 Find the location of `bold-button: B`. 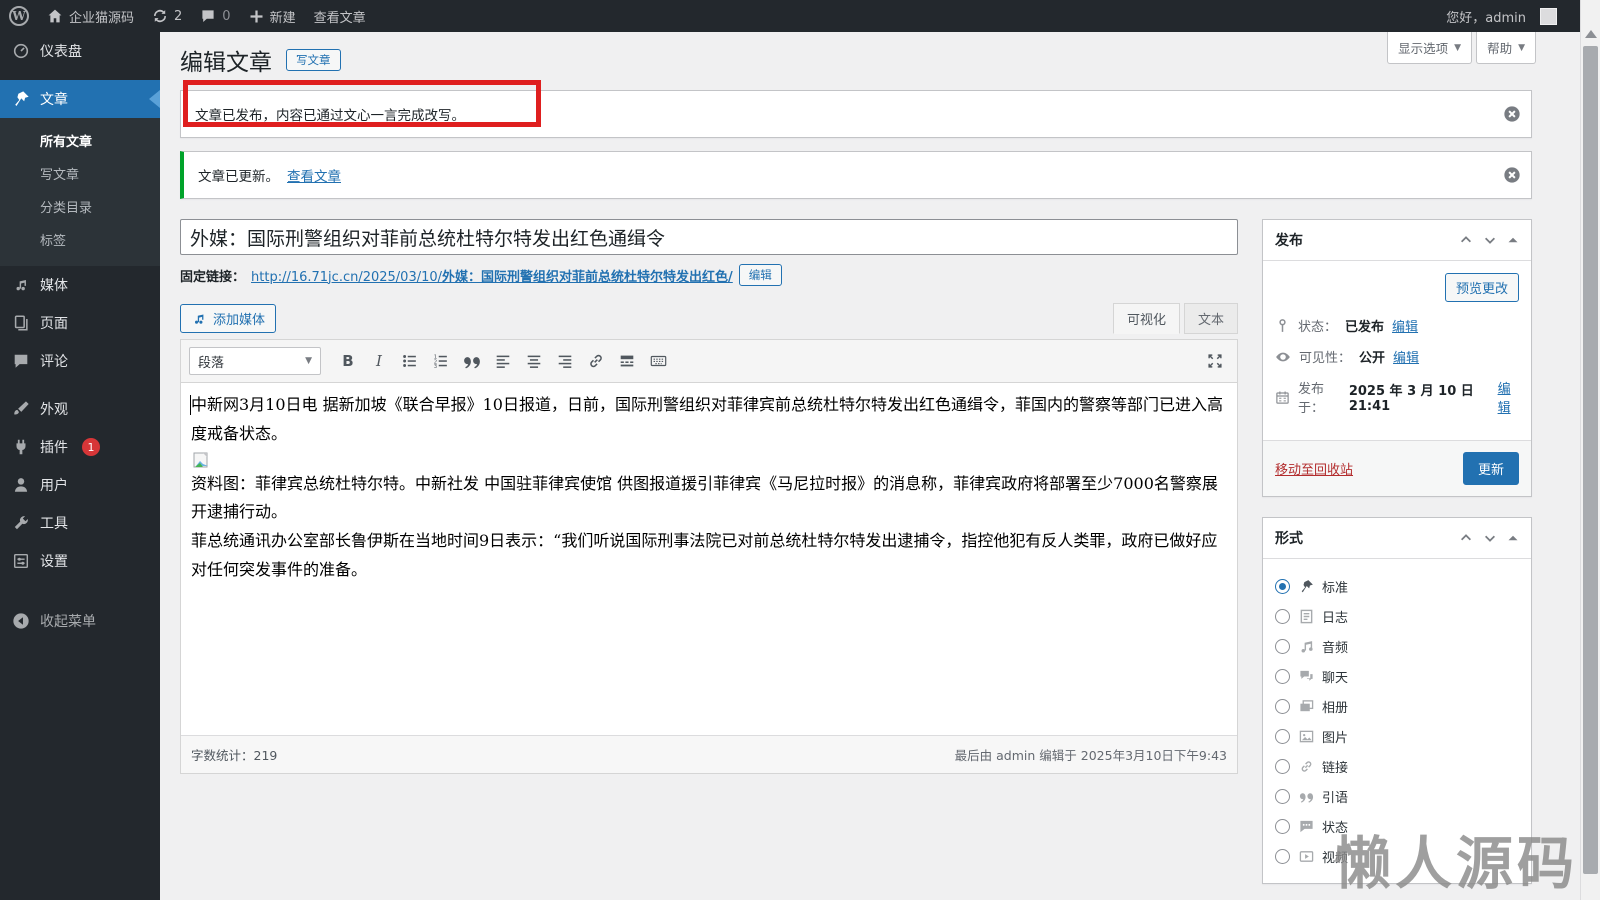

bold-button: B is located at coordinates (348, 361).